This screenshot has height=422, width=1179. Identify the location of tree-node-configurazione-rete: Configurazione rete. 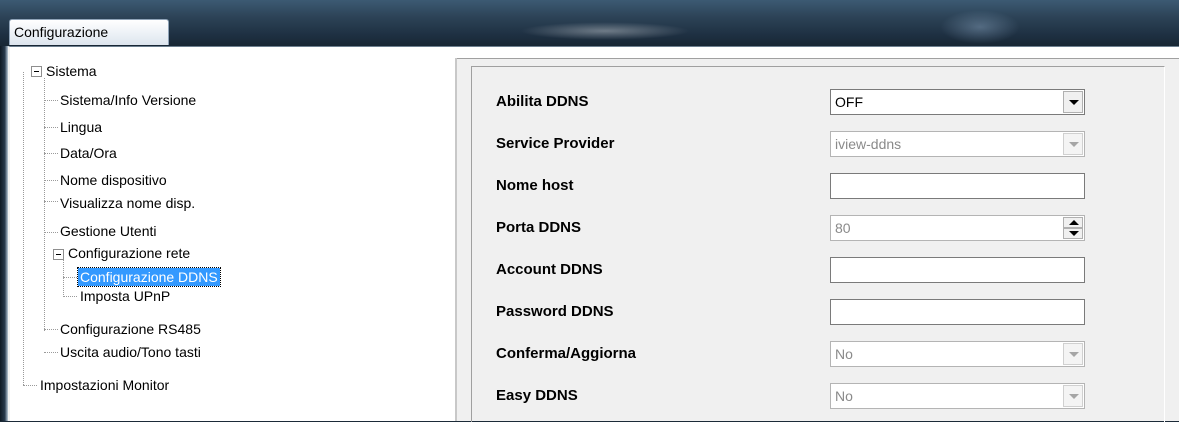
(129, 253).